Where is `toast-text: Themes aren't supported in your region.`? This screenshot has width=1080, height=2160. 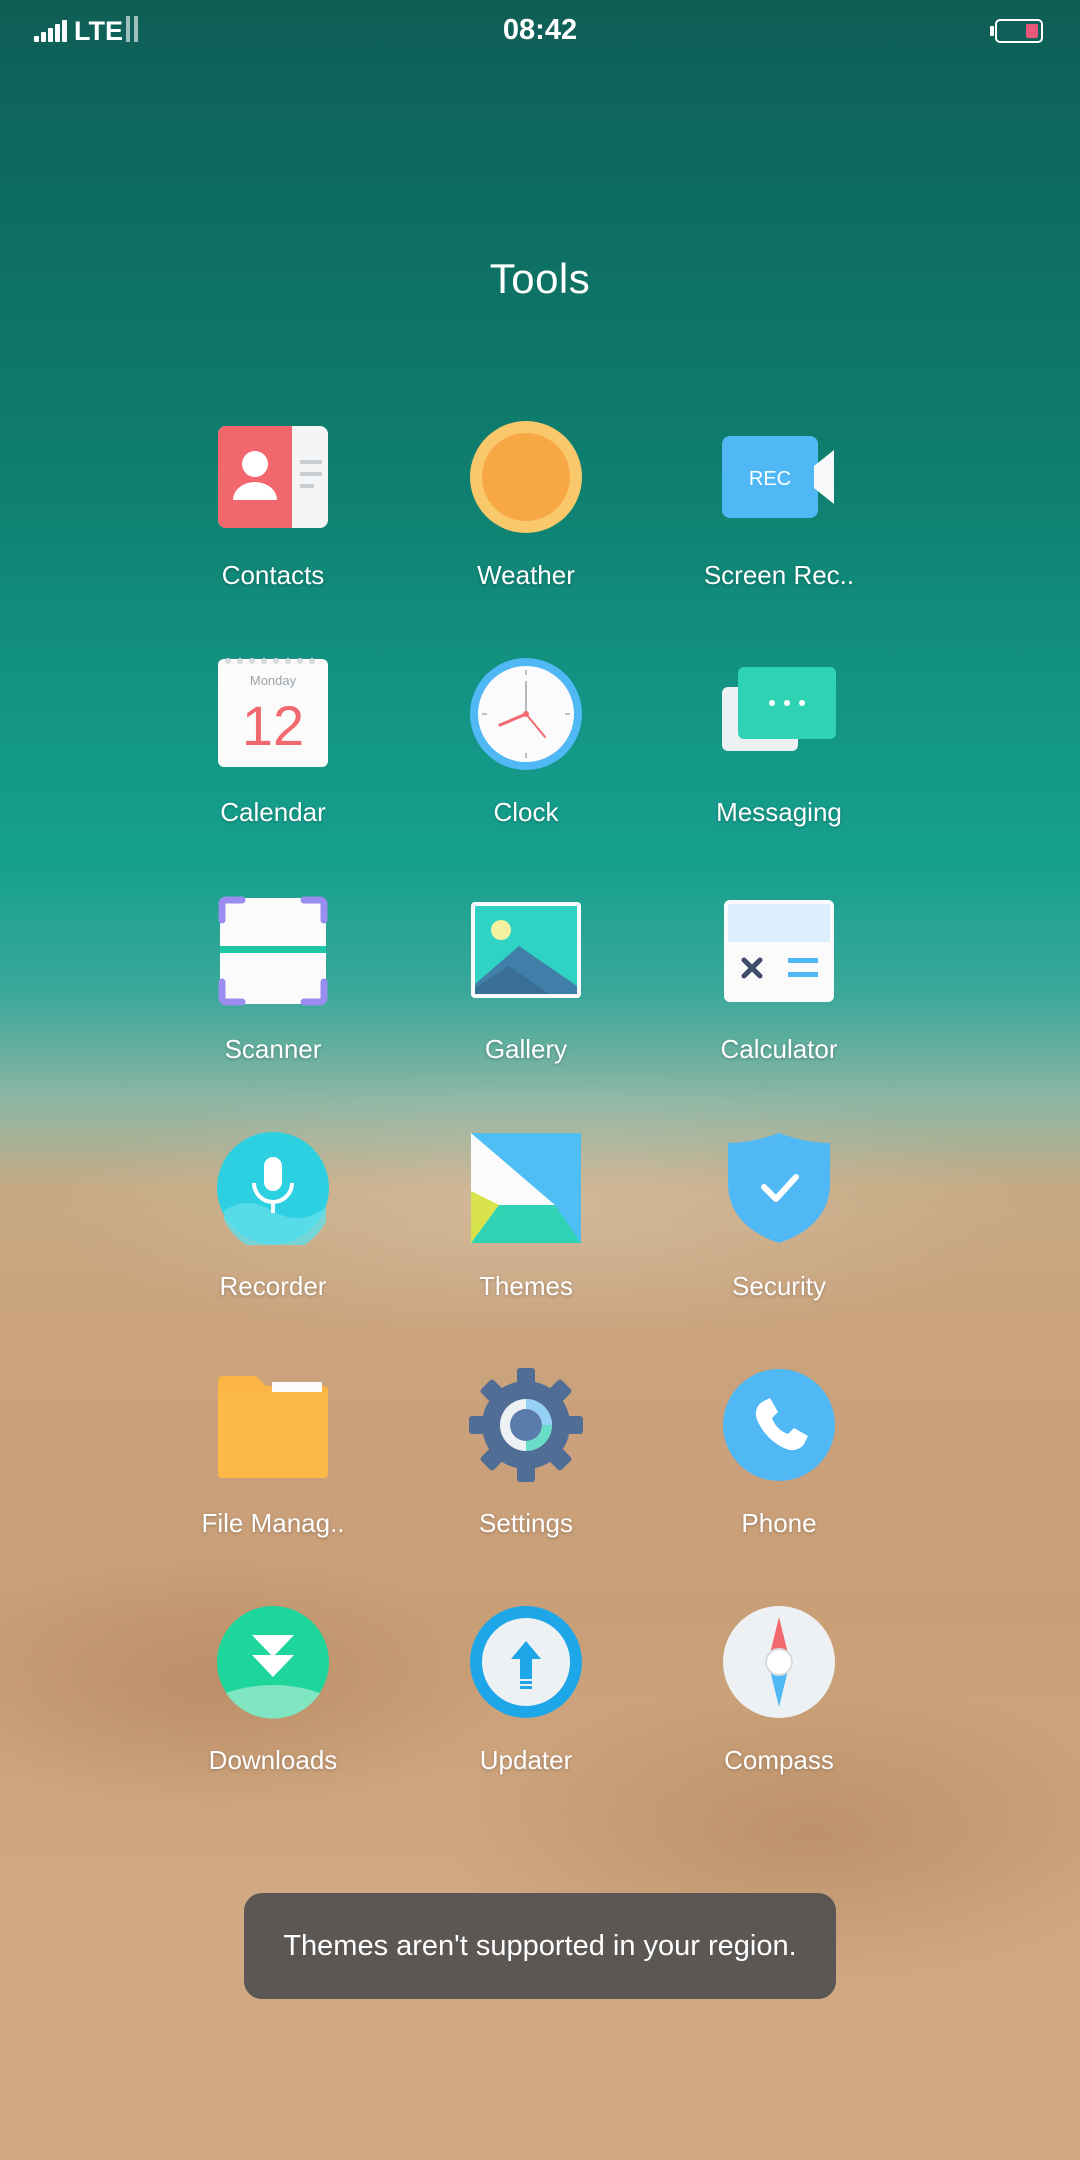
toast-text: Themes aren't supported in your region. is located at coordinates (540, 1945).